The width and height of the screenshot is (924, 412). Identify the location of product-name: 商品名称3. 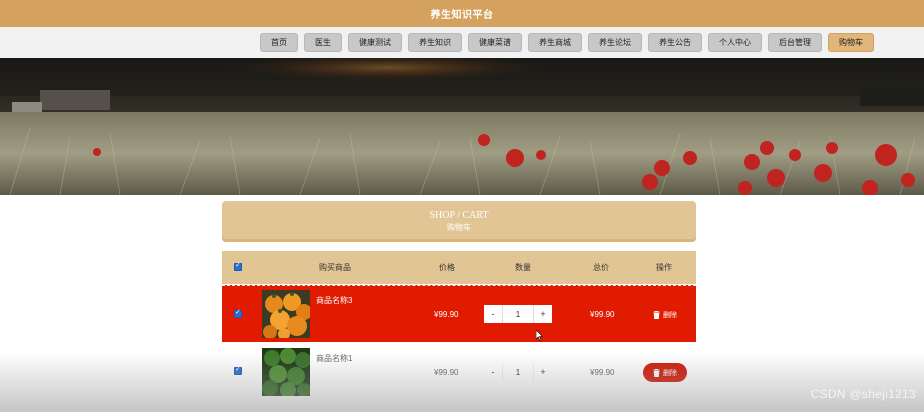
(334, 300).